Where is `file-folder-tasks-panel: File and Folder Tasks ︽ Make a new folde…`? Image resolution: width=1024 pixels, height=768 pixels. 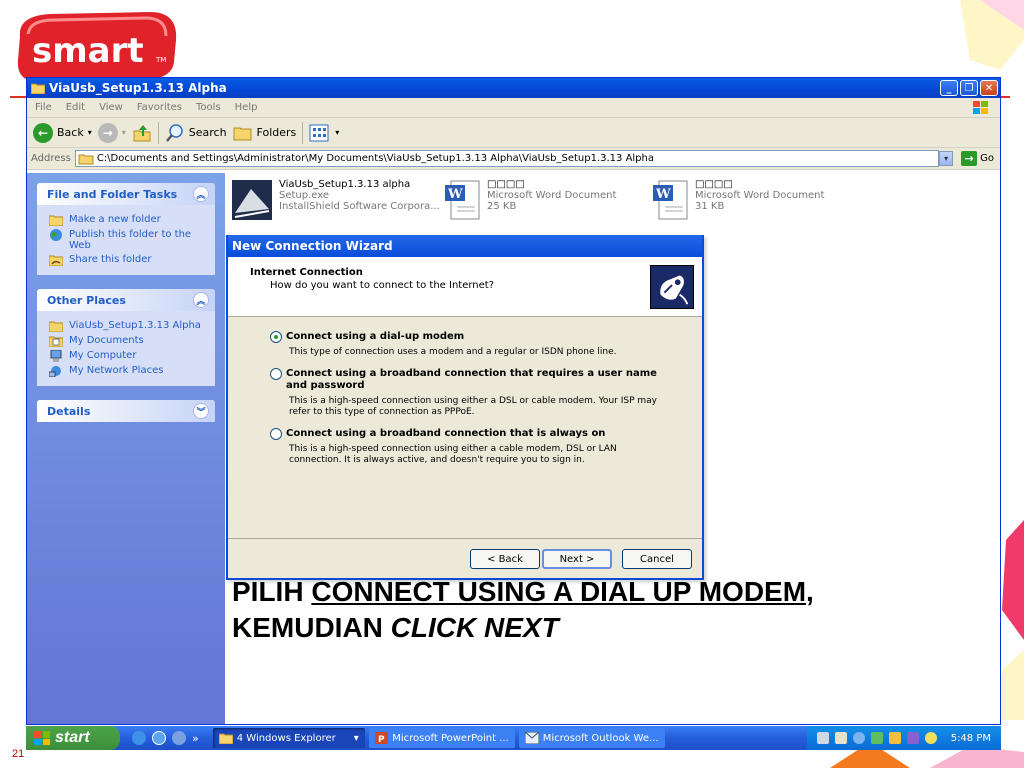 file-folder-tasks-panel: File and Folder Tasks ︽ Make a new folde… is located at coordinates (126, 229).